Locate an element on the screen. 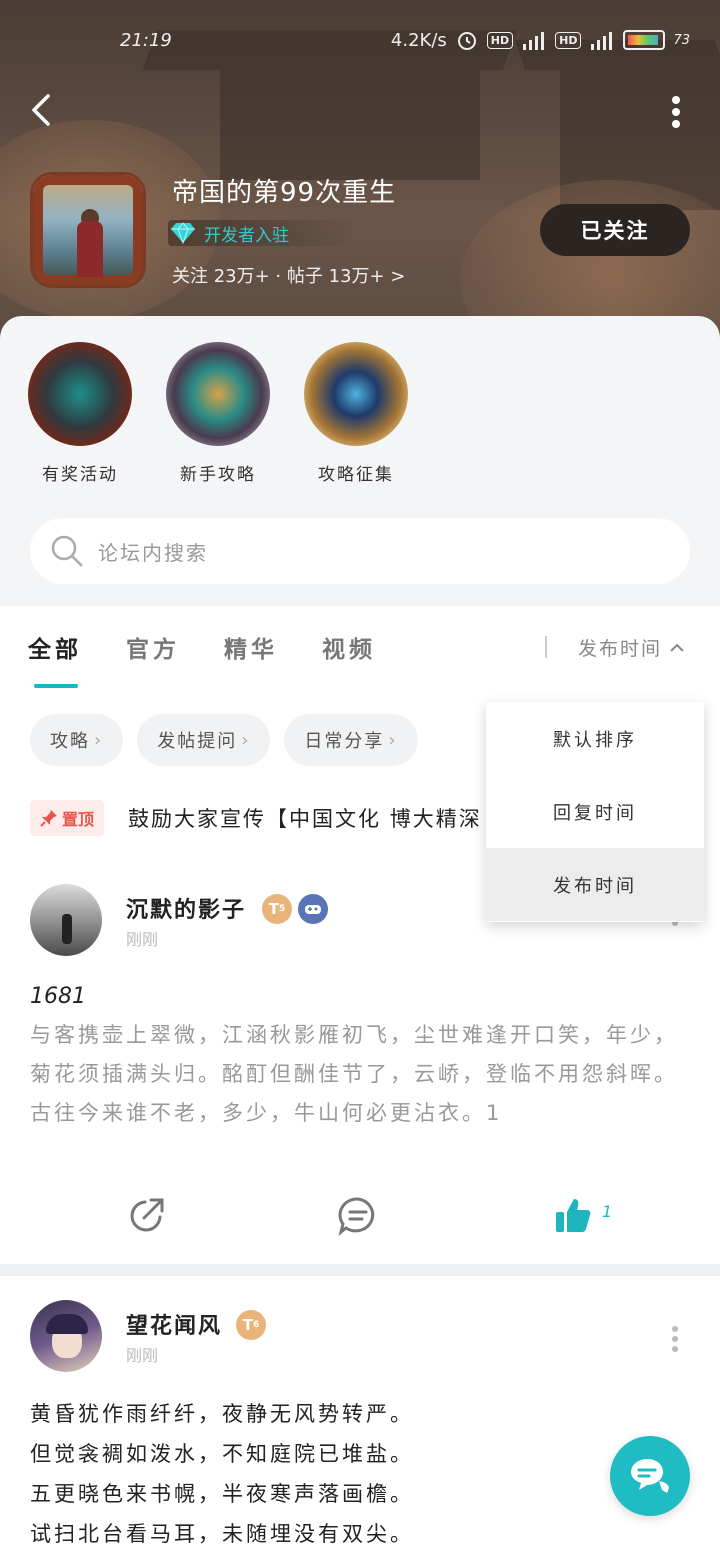 This screenshot has width=720, height=1560. sort-dropdown: 默认排序 回复时间 发布时间 is located at coordinates (595, 812).